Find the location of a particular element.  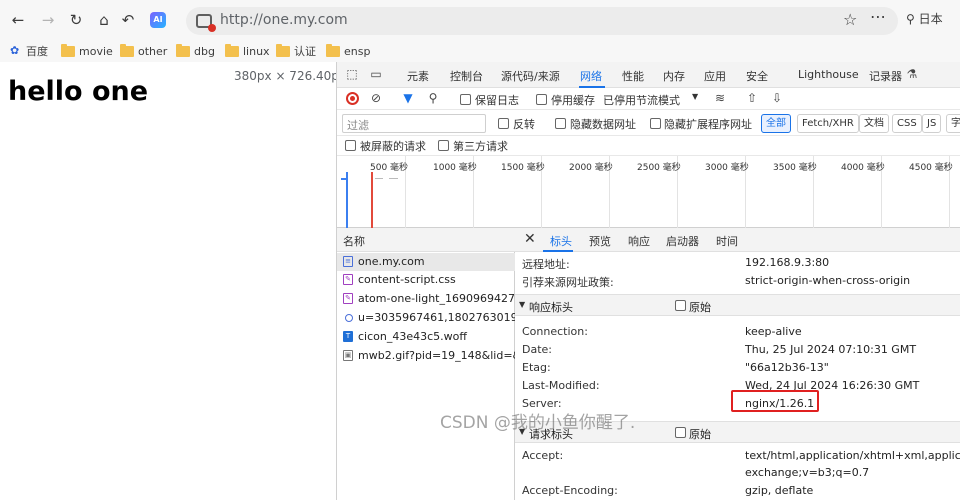

bookmark-certification: 认证 is located at coordinates (296, 51).